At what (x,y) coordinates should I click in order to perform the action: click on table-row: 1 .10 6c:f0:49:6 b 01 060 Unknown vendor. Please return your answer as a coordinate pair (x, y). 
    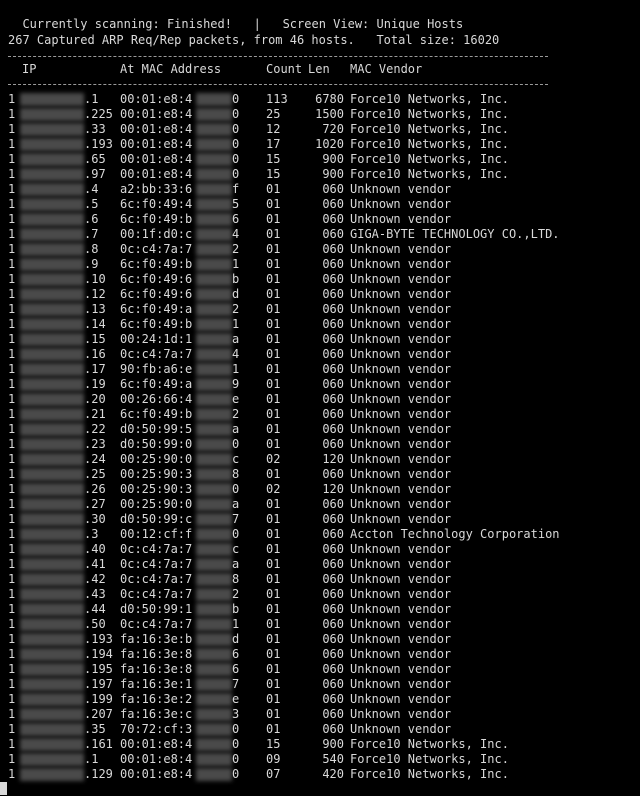
    Looking at the image, I should click on (298, 279).